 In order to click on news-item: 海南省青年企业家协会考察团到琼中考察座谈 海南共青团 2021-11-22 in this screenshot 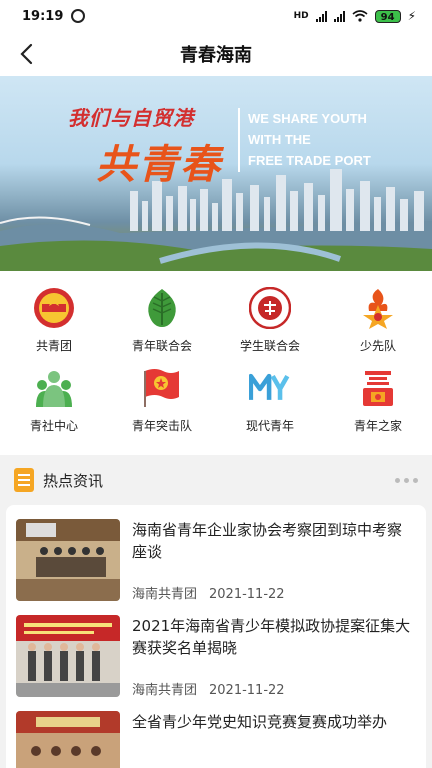, I will do `click(216, 553)`.